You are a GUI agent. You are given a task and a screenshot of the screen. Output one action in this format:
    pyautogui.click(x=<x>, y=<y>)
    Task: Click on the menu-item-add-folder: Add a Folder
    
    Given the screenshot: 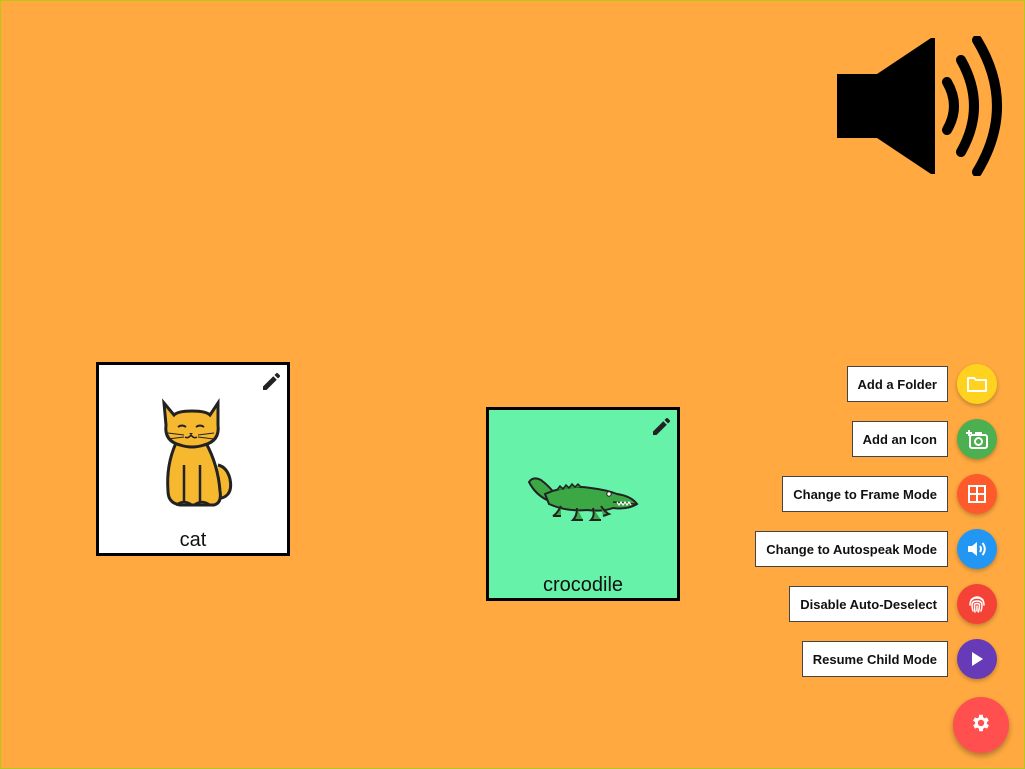 What is the action you would take?
    pyautogui.click(x=921, y=384)
    